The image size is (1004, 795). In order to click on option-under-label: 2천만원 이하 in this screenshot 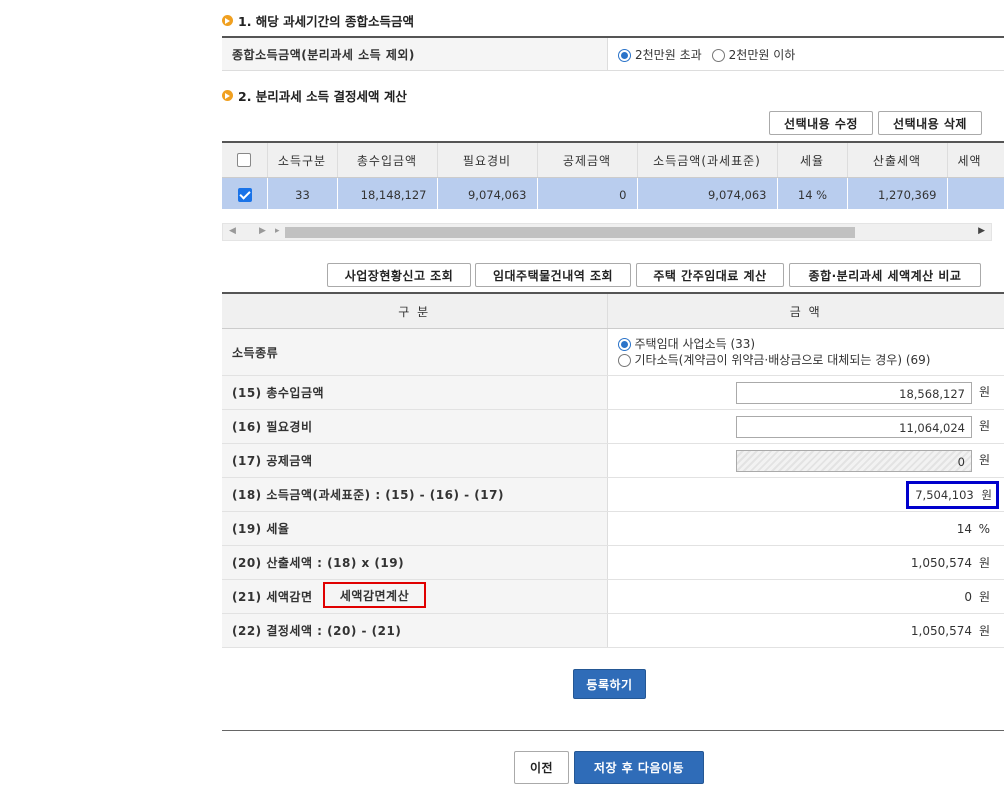, I will do `click(762, 54)`.